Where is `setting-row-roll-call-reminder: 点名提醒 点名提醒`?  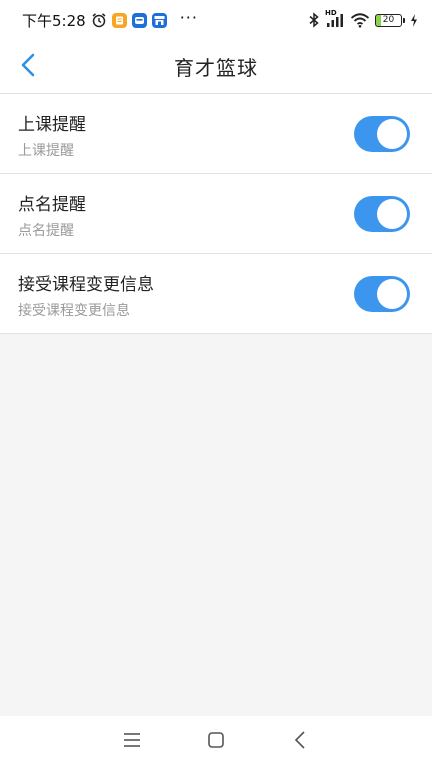
setting-row-roll-call-reminder: 点名提醒 点名提醒 is located at coordinates (216, 214).